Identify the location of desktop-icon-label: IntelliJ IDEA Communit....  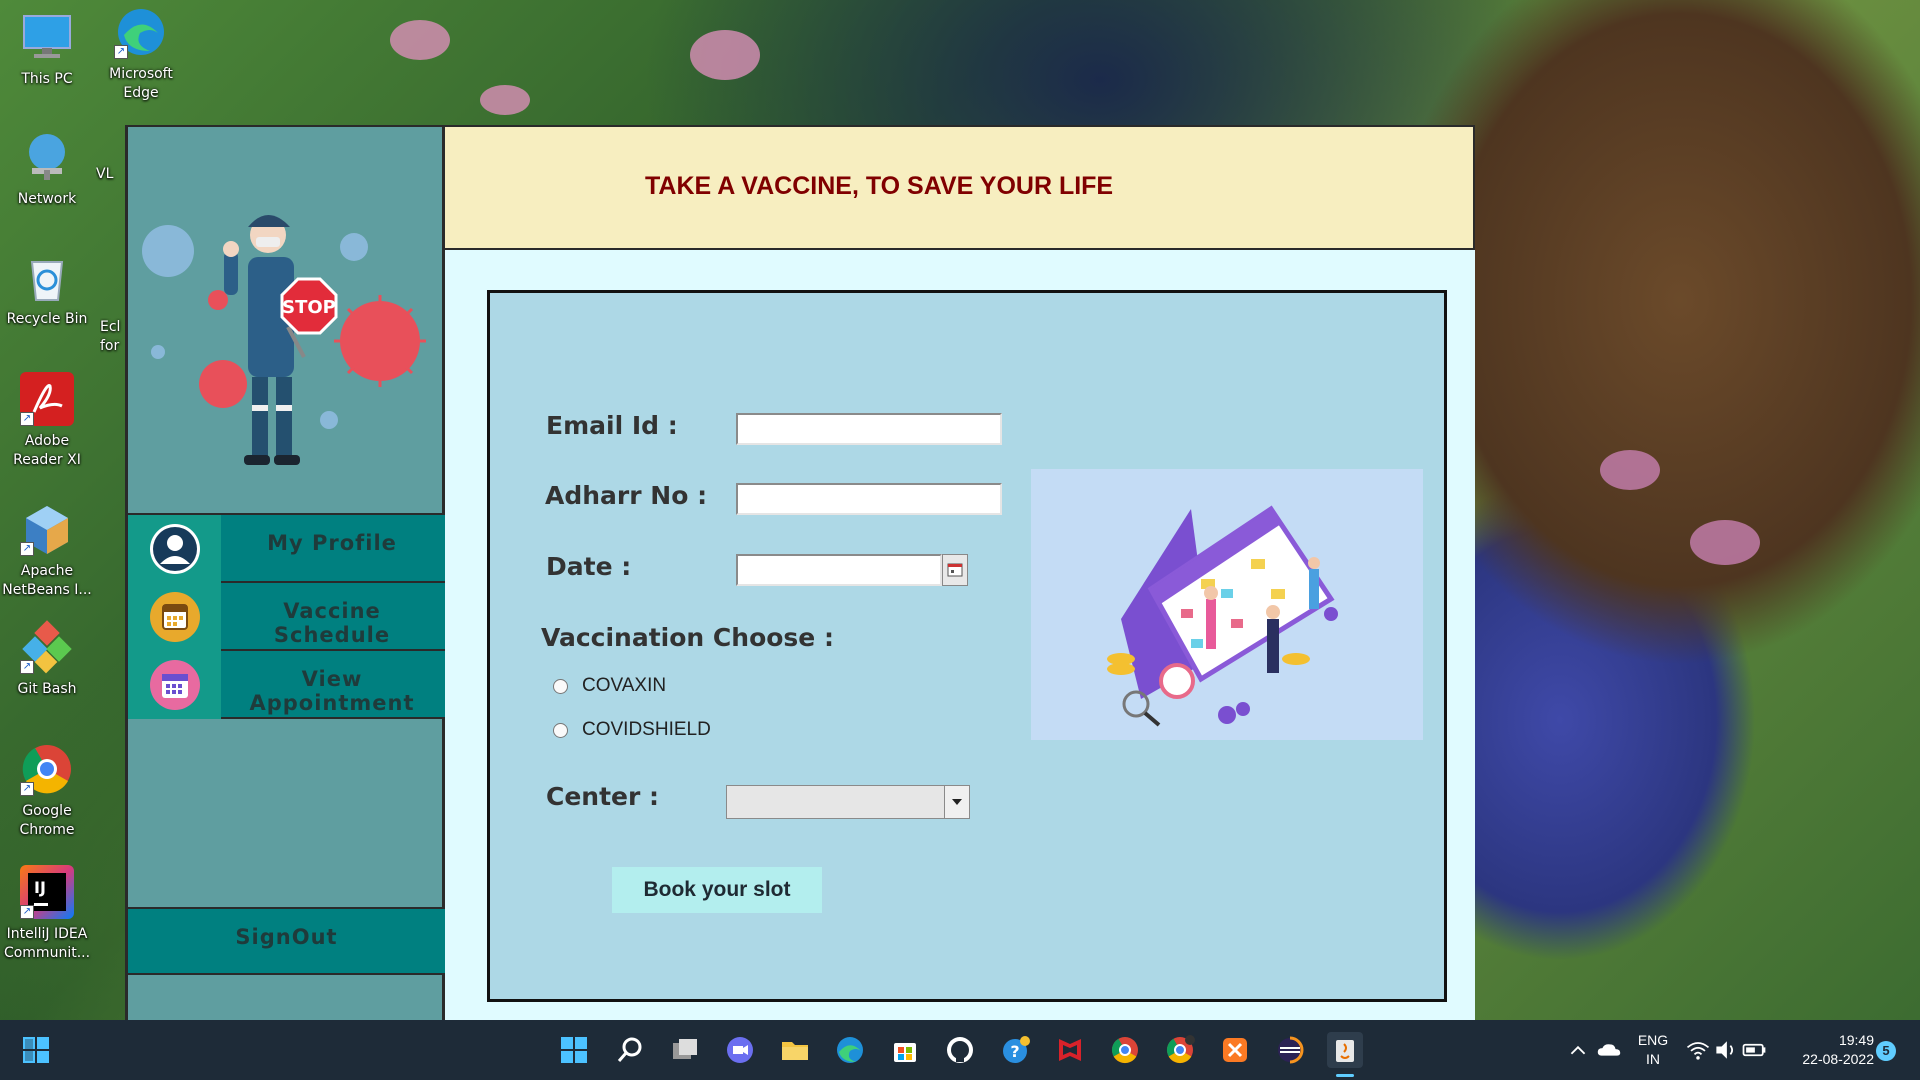
(47, 943).